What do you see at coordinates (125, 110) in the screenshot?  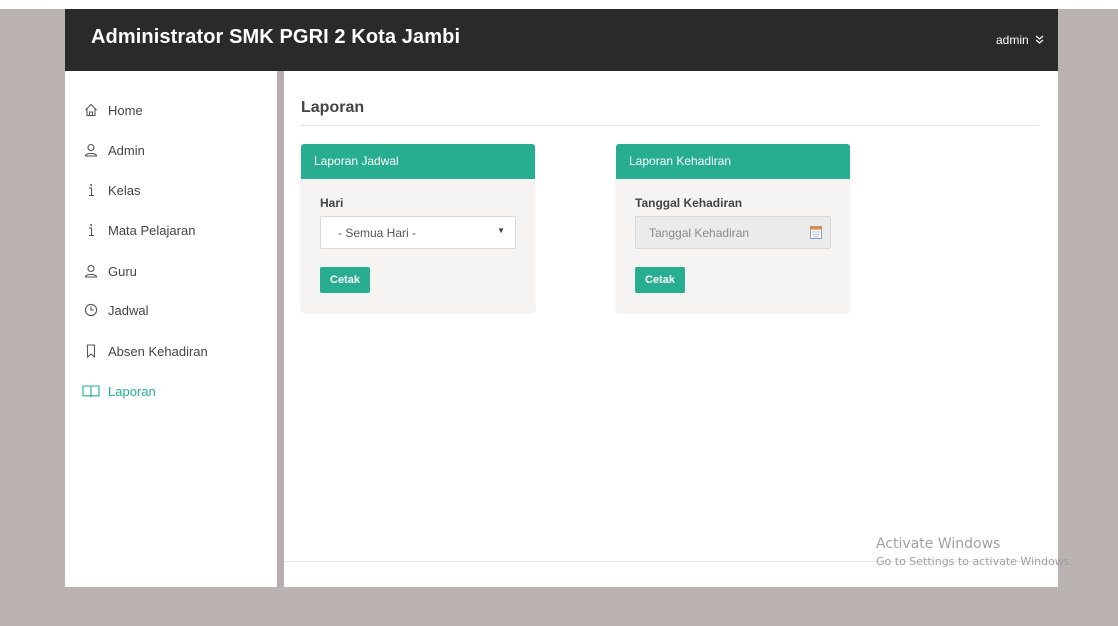 I see `sidebar-item-label: Home` at bounding box center [125, 110].